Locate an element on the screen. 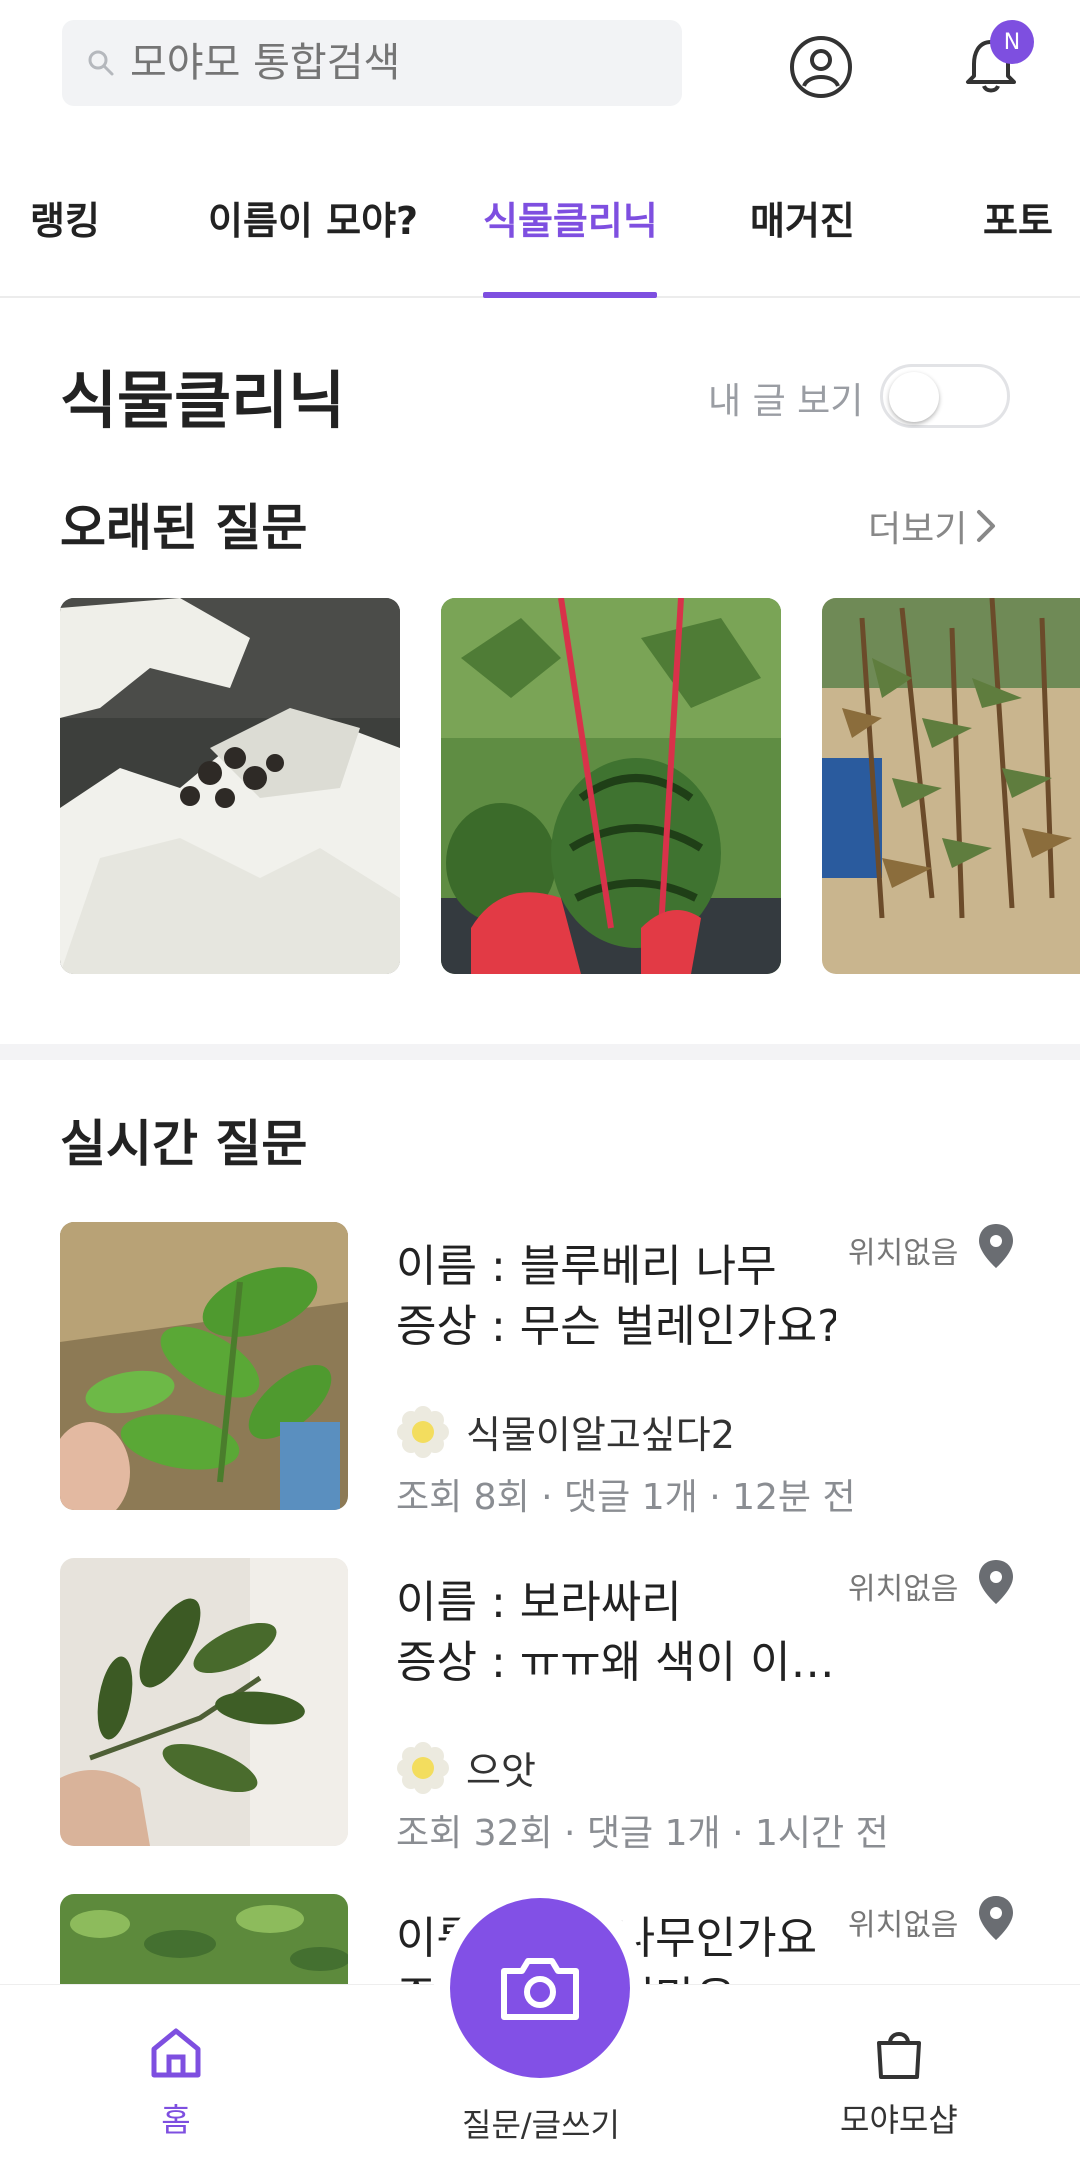 This screenshot has height=2169, width=1080. tree-photo is located at coordinates (951, 786).